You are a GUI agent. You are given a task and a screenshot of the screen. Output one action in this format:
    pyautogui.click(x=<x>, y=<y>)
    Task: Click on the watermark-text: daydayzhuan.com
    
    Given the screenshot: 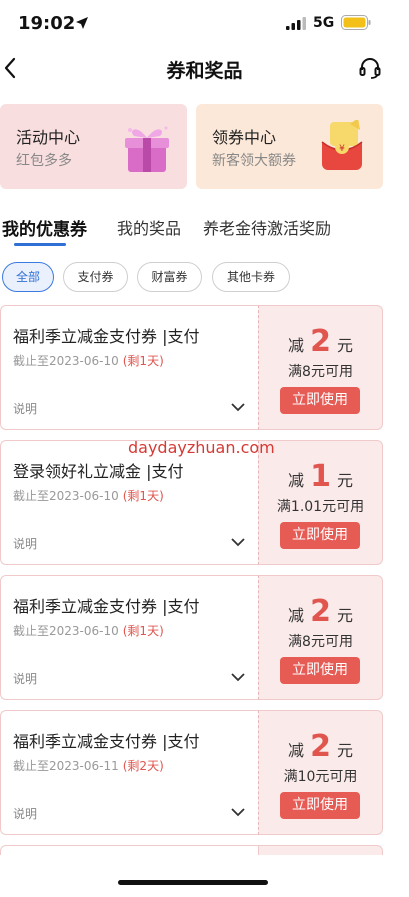 What is the action you would take?
    pyautogui.click(x=201, y=447)
    